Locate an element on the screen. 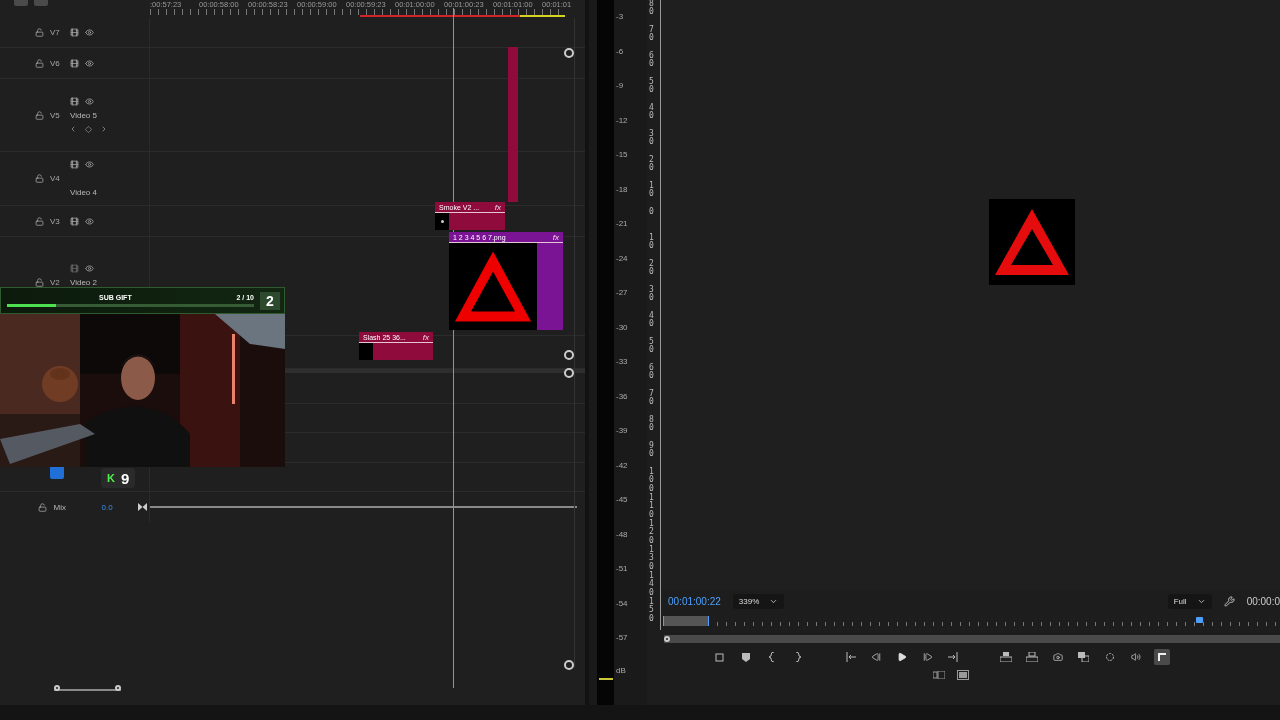  ruler-number: 0 is located at coordinates (652, 213).